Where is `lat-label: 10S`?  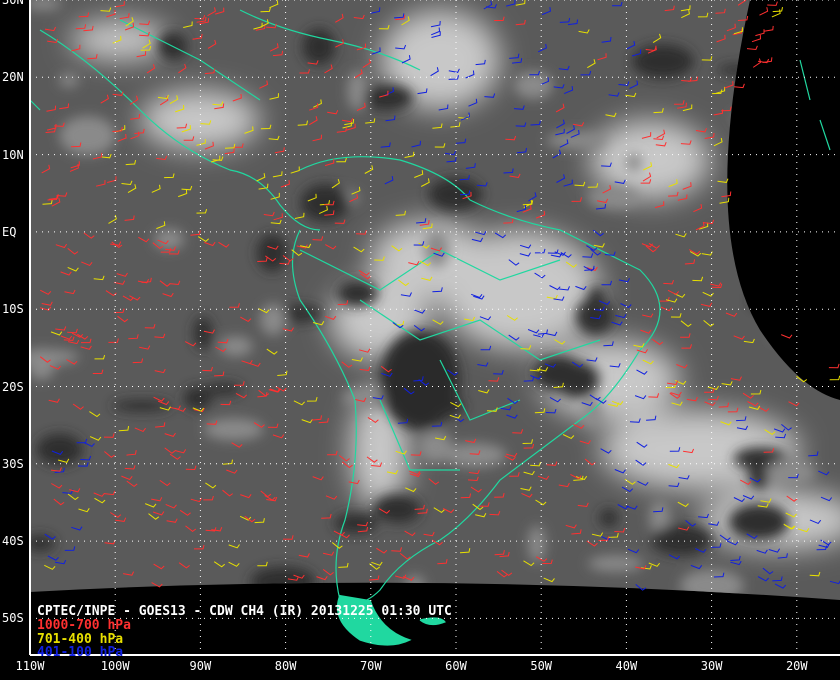 lat-label: 10S is located at coordinates (13, 309).